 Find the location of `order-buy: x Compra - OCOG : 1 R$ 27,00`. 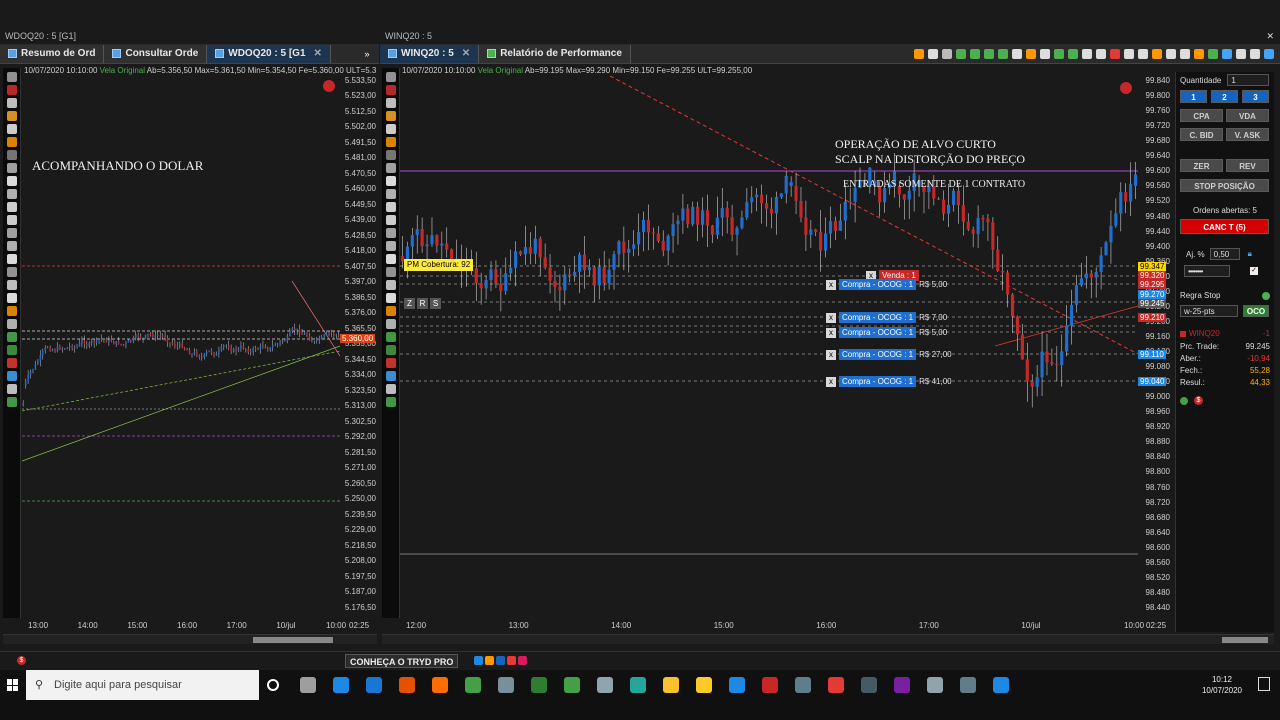

order-buy: x Compra - OCOG : 1 R$ 27,00 is located at coordinates (889, 354).